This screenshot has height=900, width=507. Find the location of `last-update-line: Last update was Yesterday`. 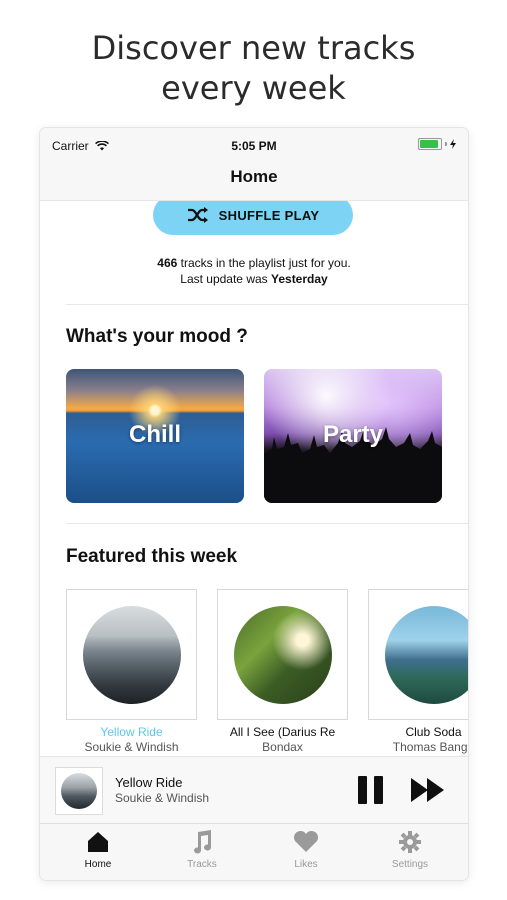

last-update-line: Last update was Yesterday is located at coordinates (254, 279).